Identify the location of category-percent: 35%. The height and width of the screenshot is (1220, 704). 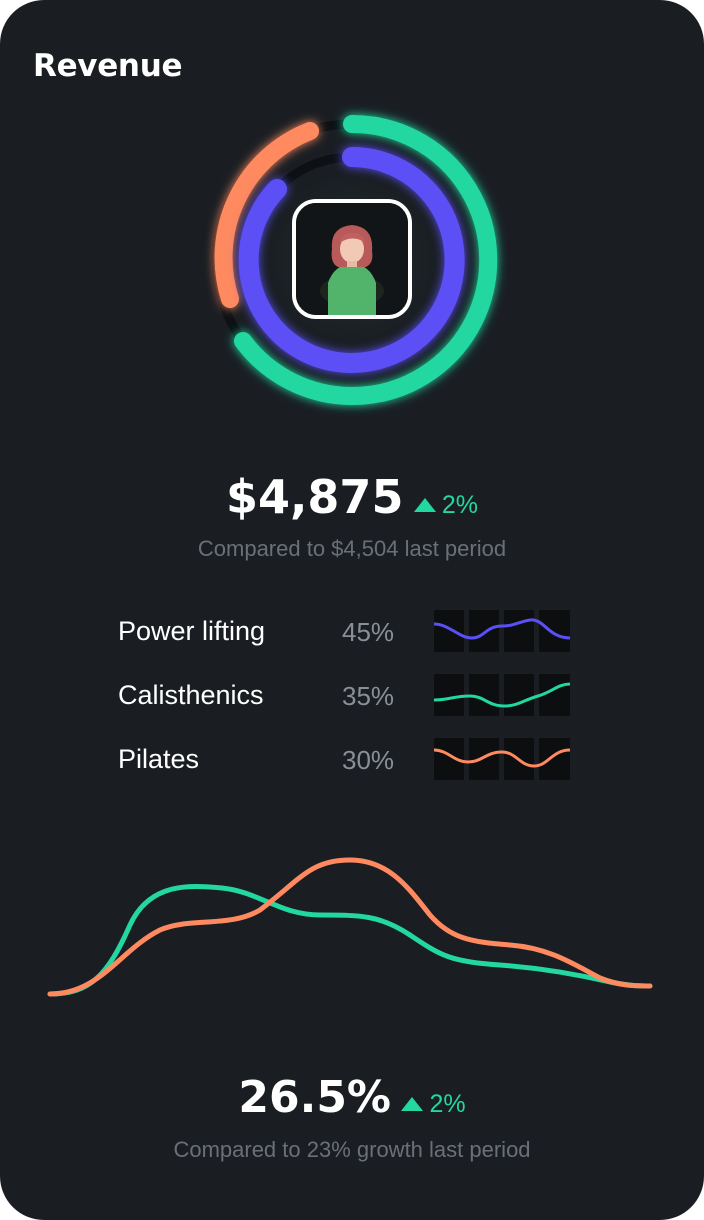
(368, 696).